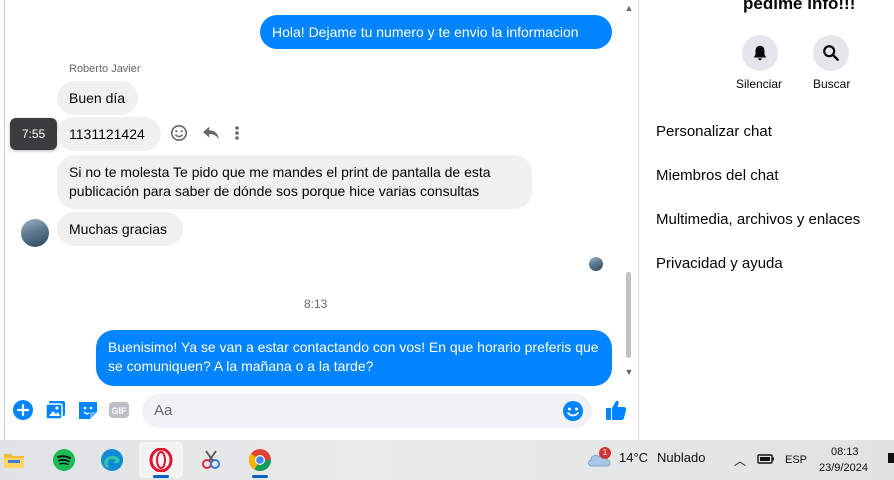 The width and height of the screenshot is (894, 480). I want to click on spotify-icon, so click(64, 460).